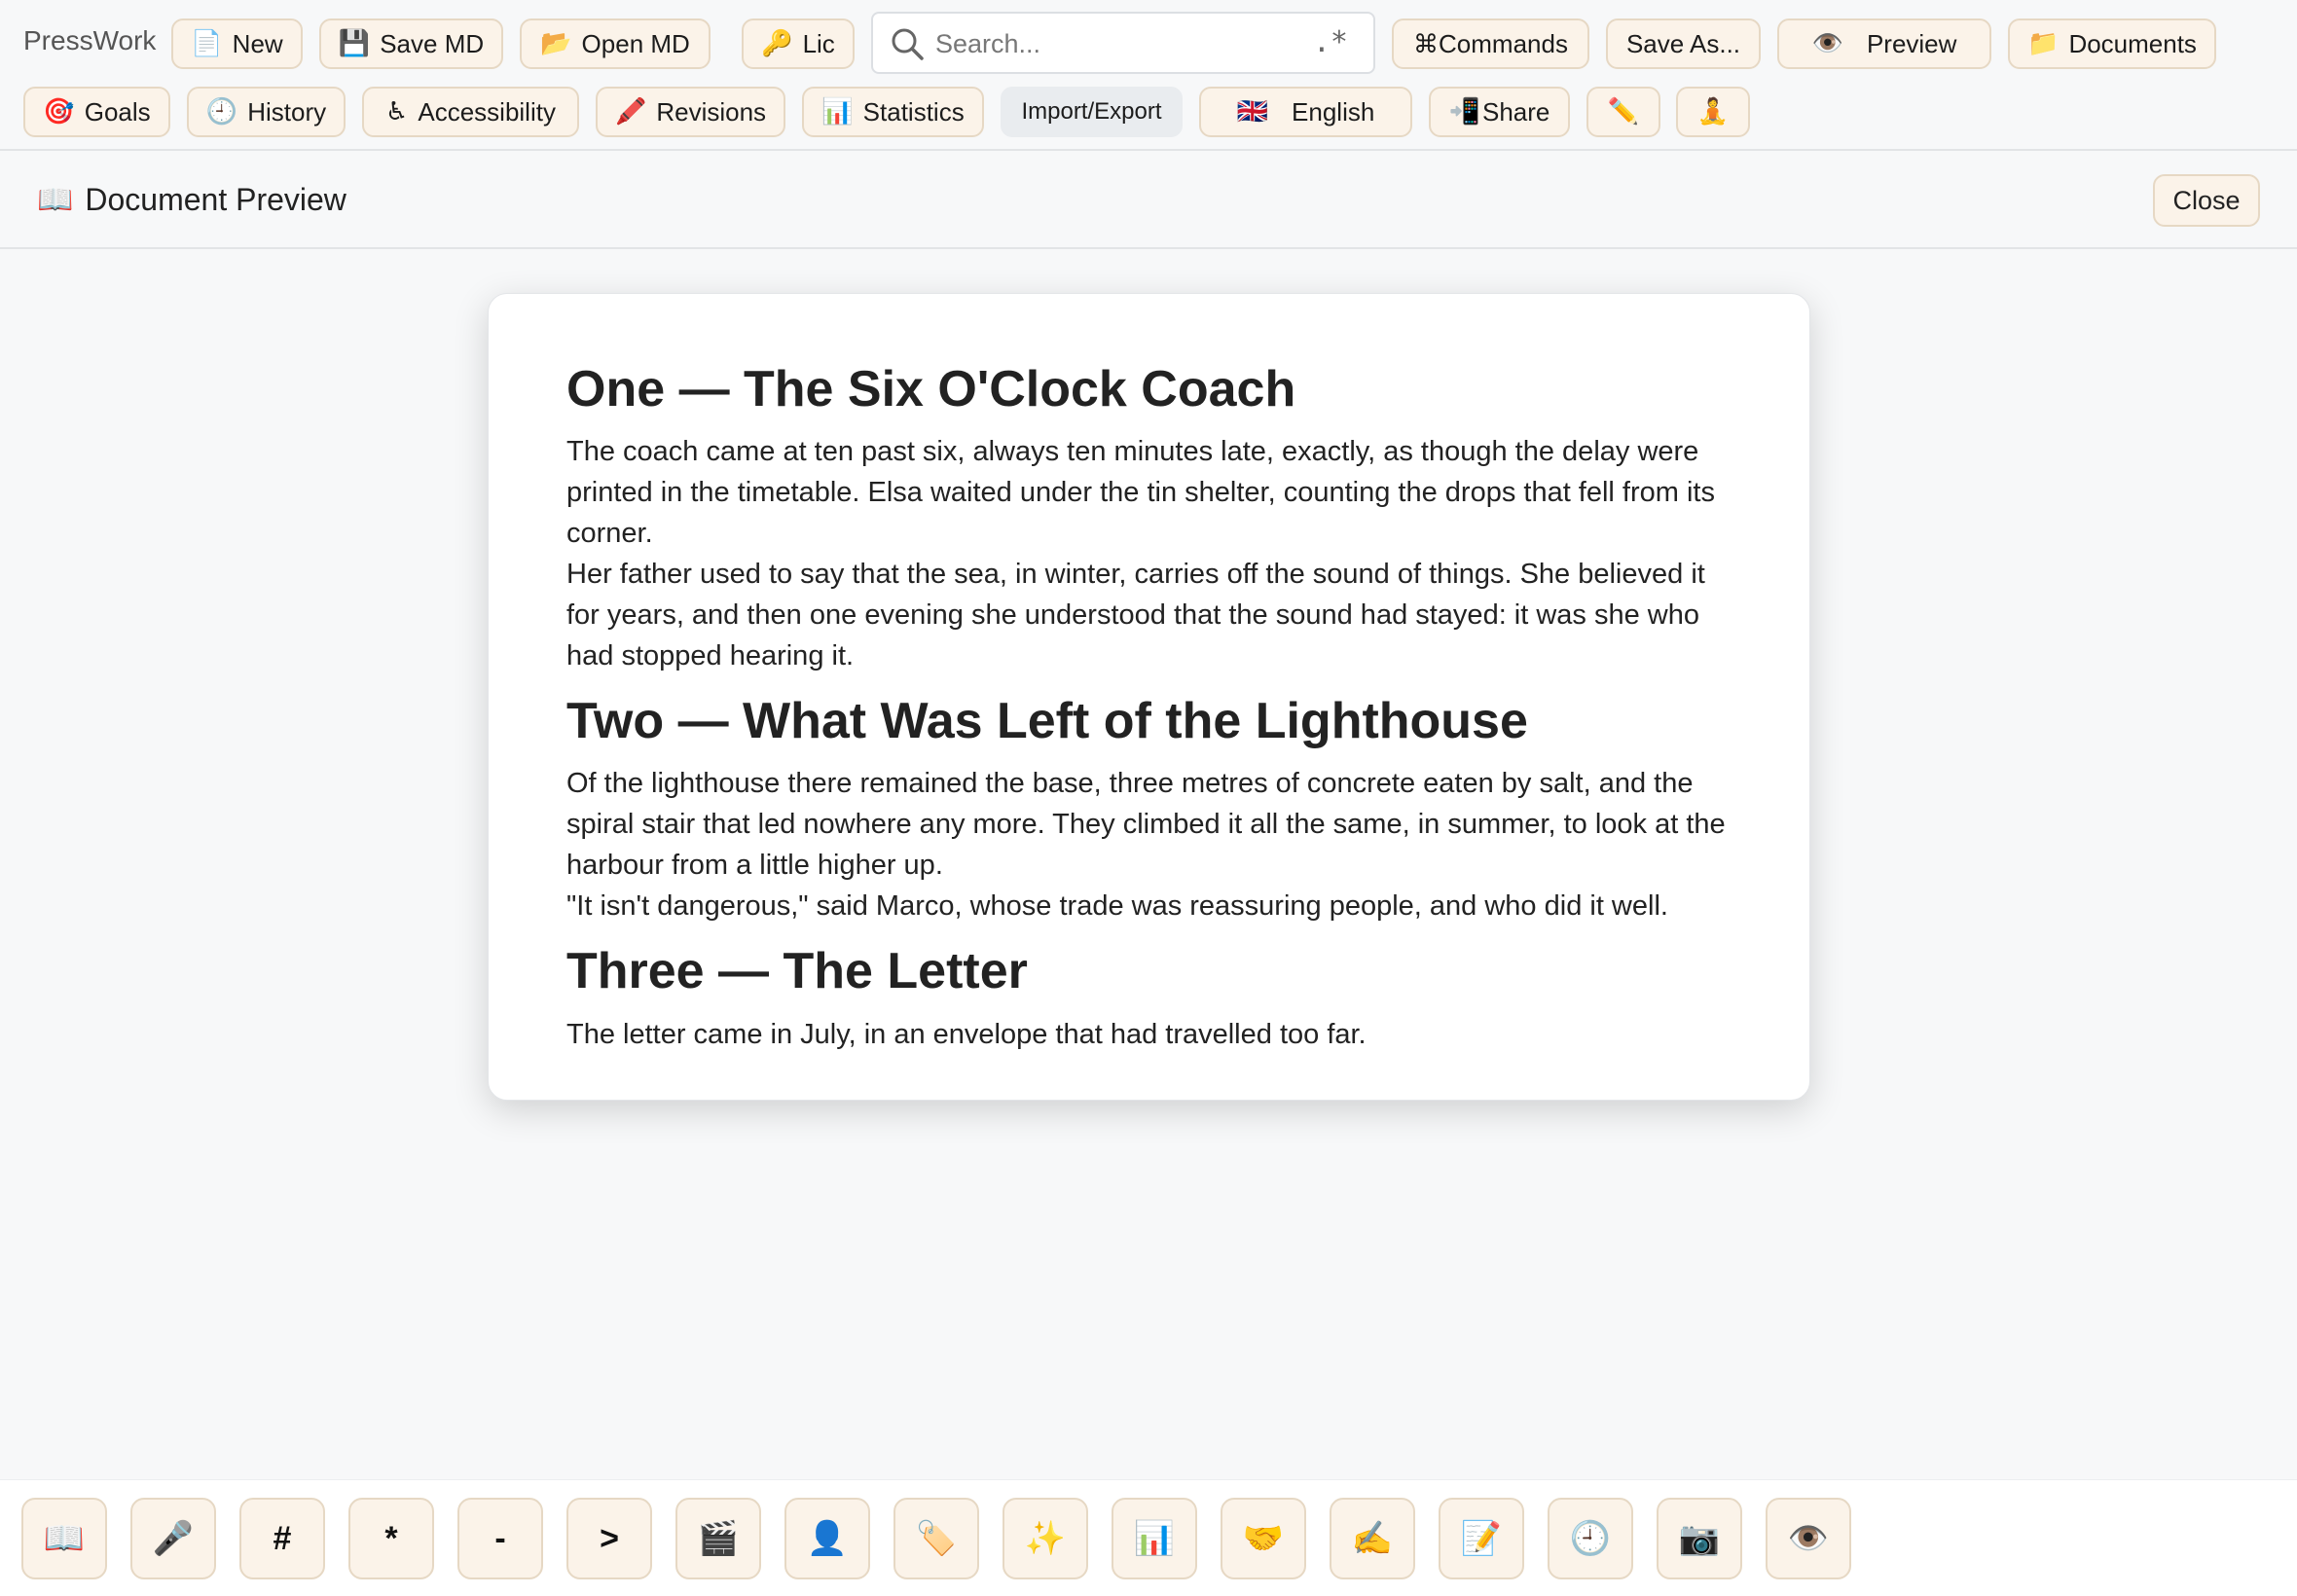 The height and width of the screenshot is (1596, 2297). I want to click on preview-title-text: Document Preview, so click(215, 199).